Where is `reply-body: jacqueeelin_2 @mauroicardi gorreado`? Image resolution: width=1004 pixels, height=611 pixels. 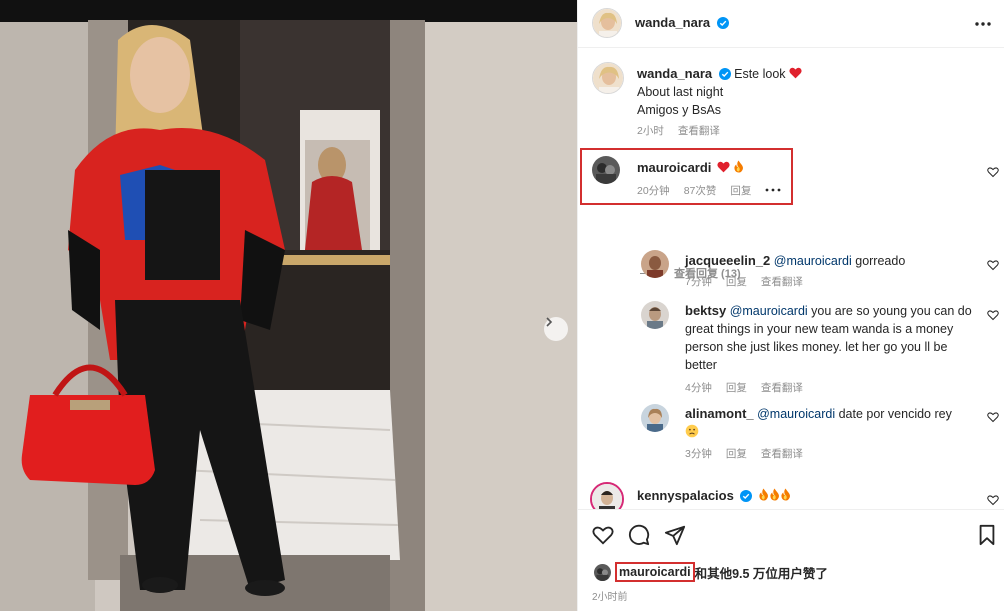
reply-body: jacqueeelin_2 @mauroicardi gorreado is located at coordinates (830, 261).